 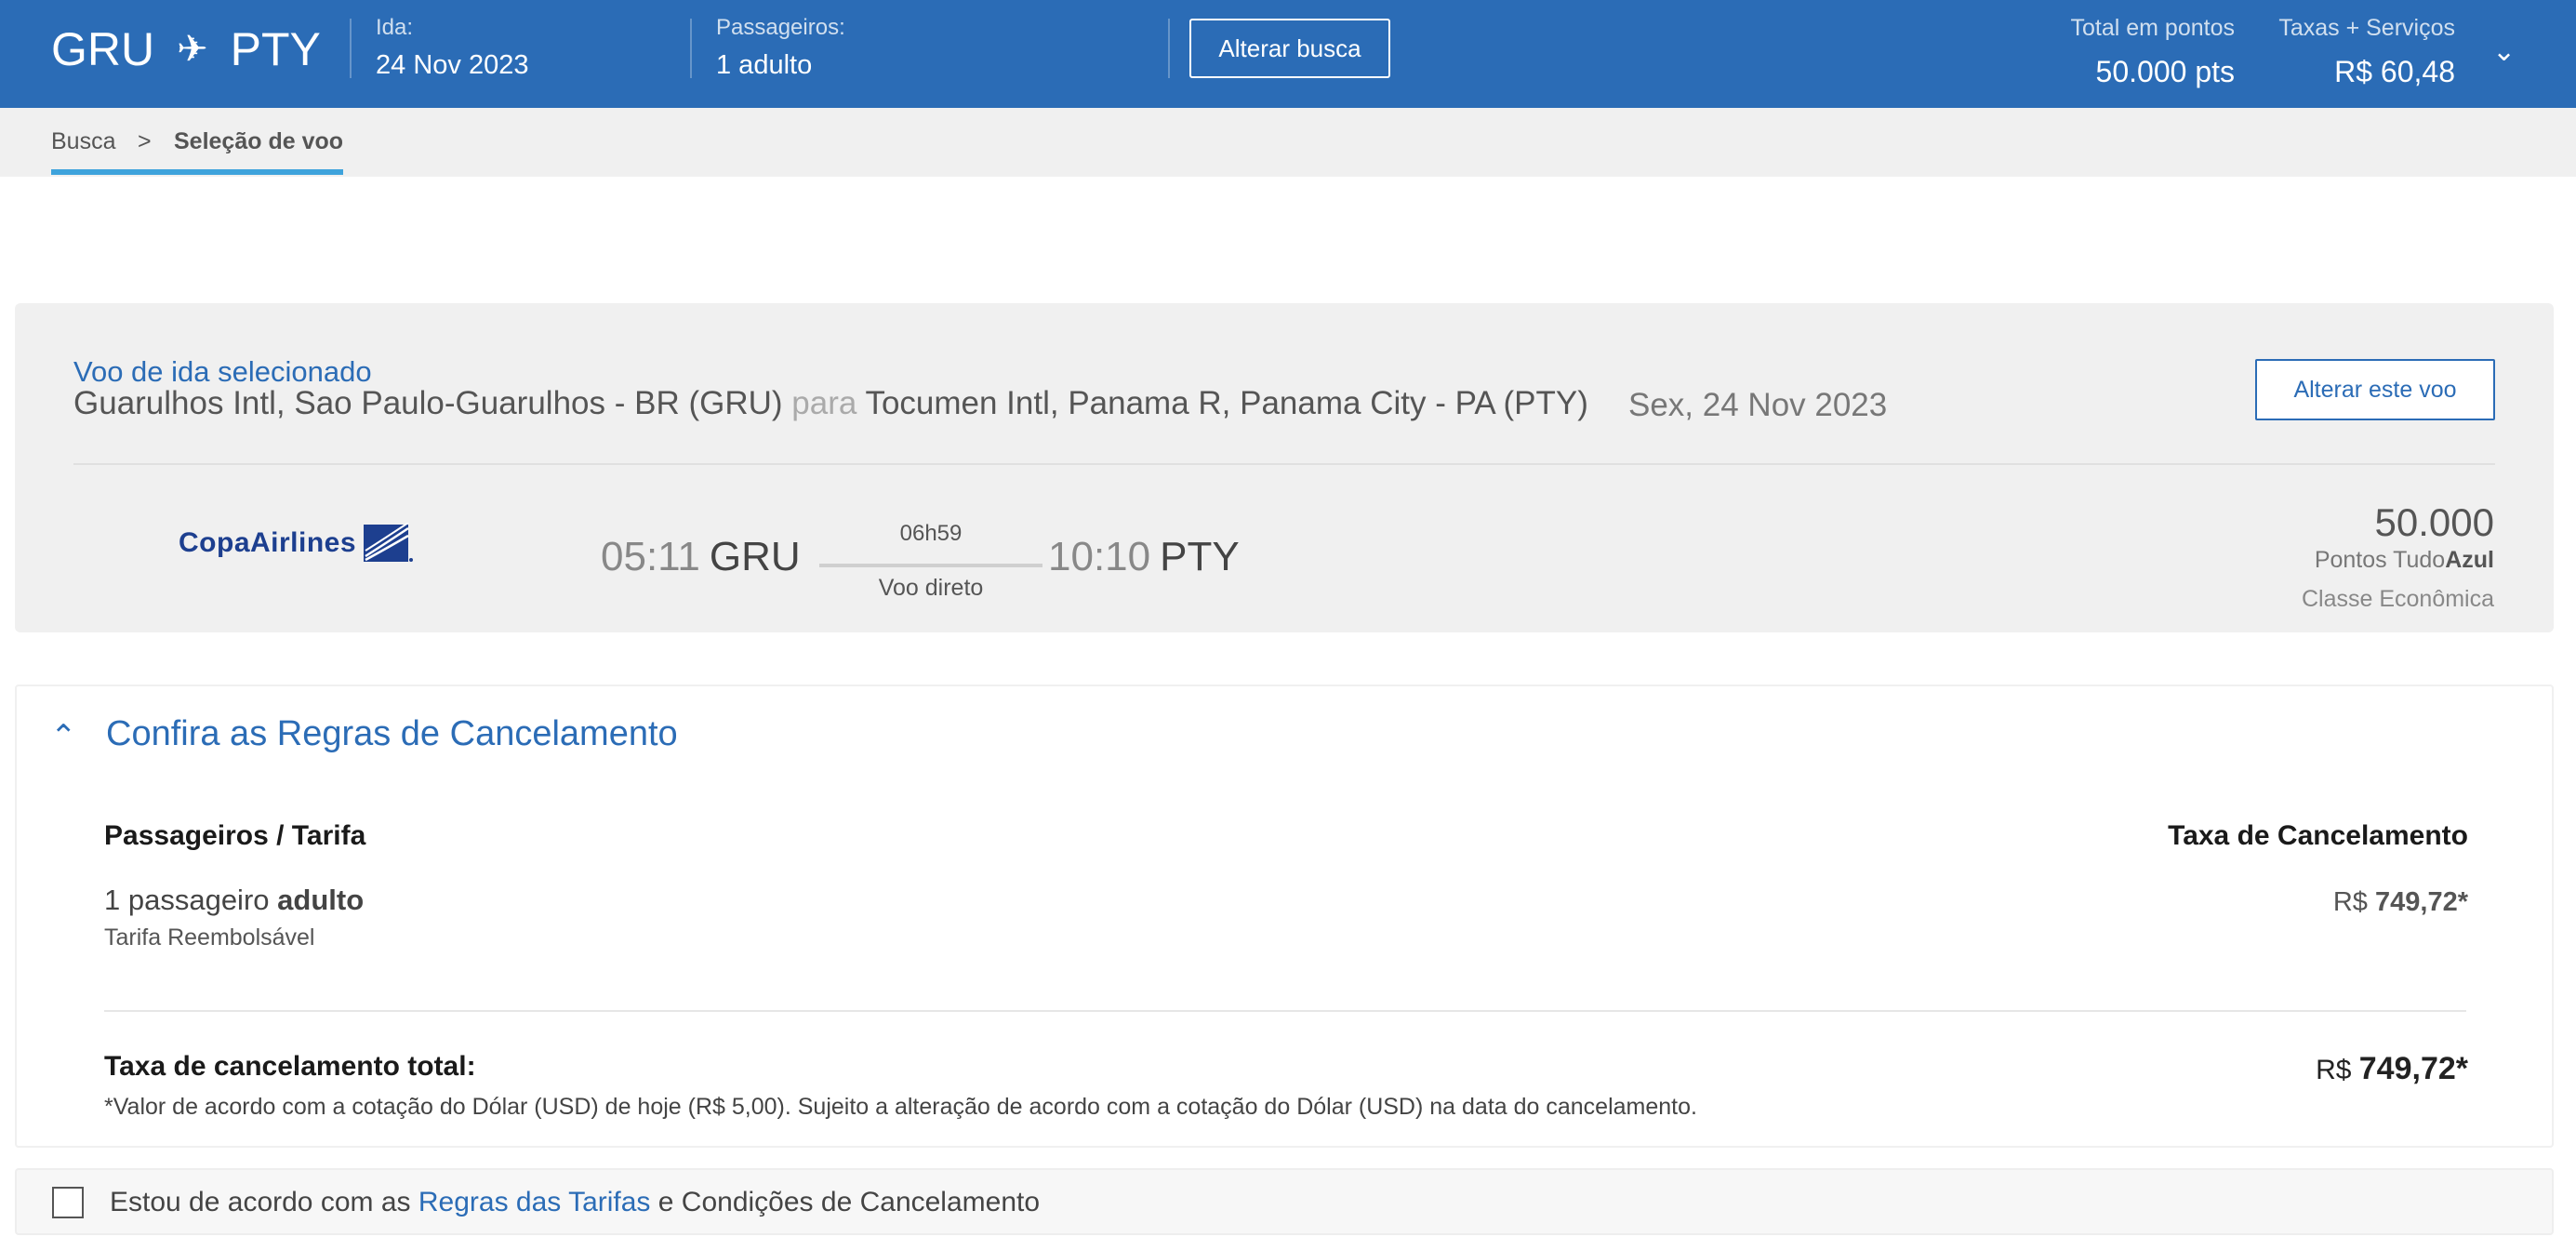 I want to click on selected-flight-title: Voo de ida selecionado, so click(x=222, y=371).